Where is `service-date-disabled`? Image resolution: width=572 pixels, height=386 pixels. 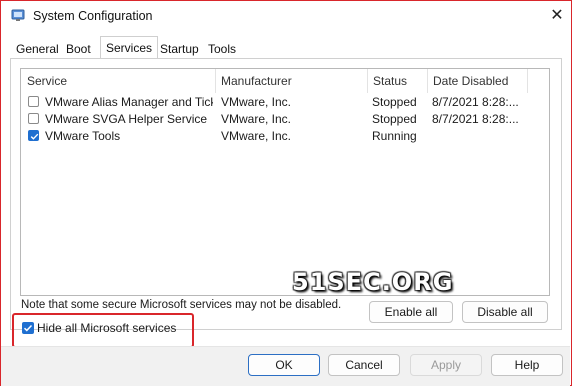
service-date-disabled is located at coordinates (482, 136).